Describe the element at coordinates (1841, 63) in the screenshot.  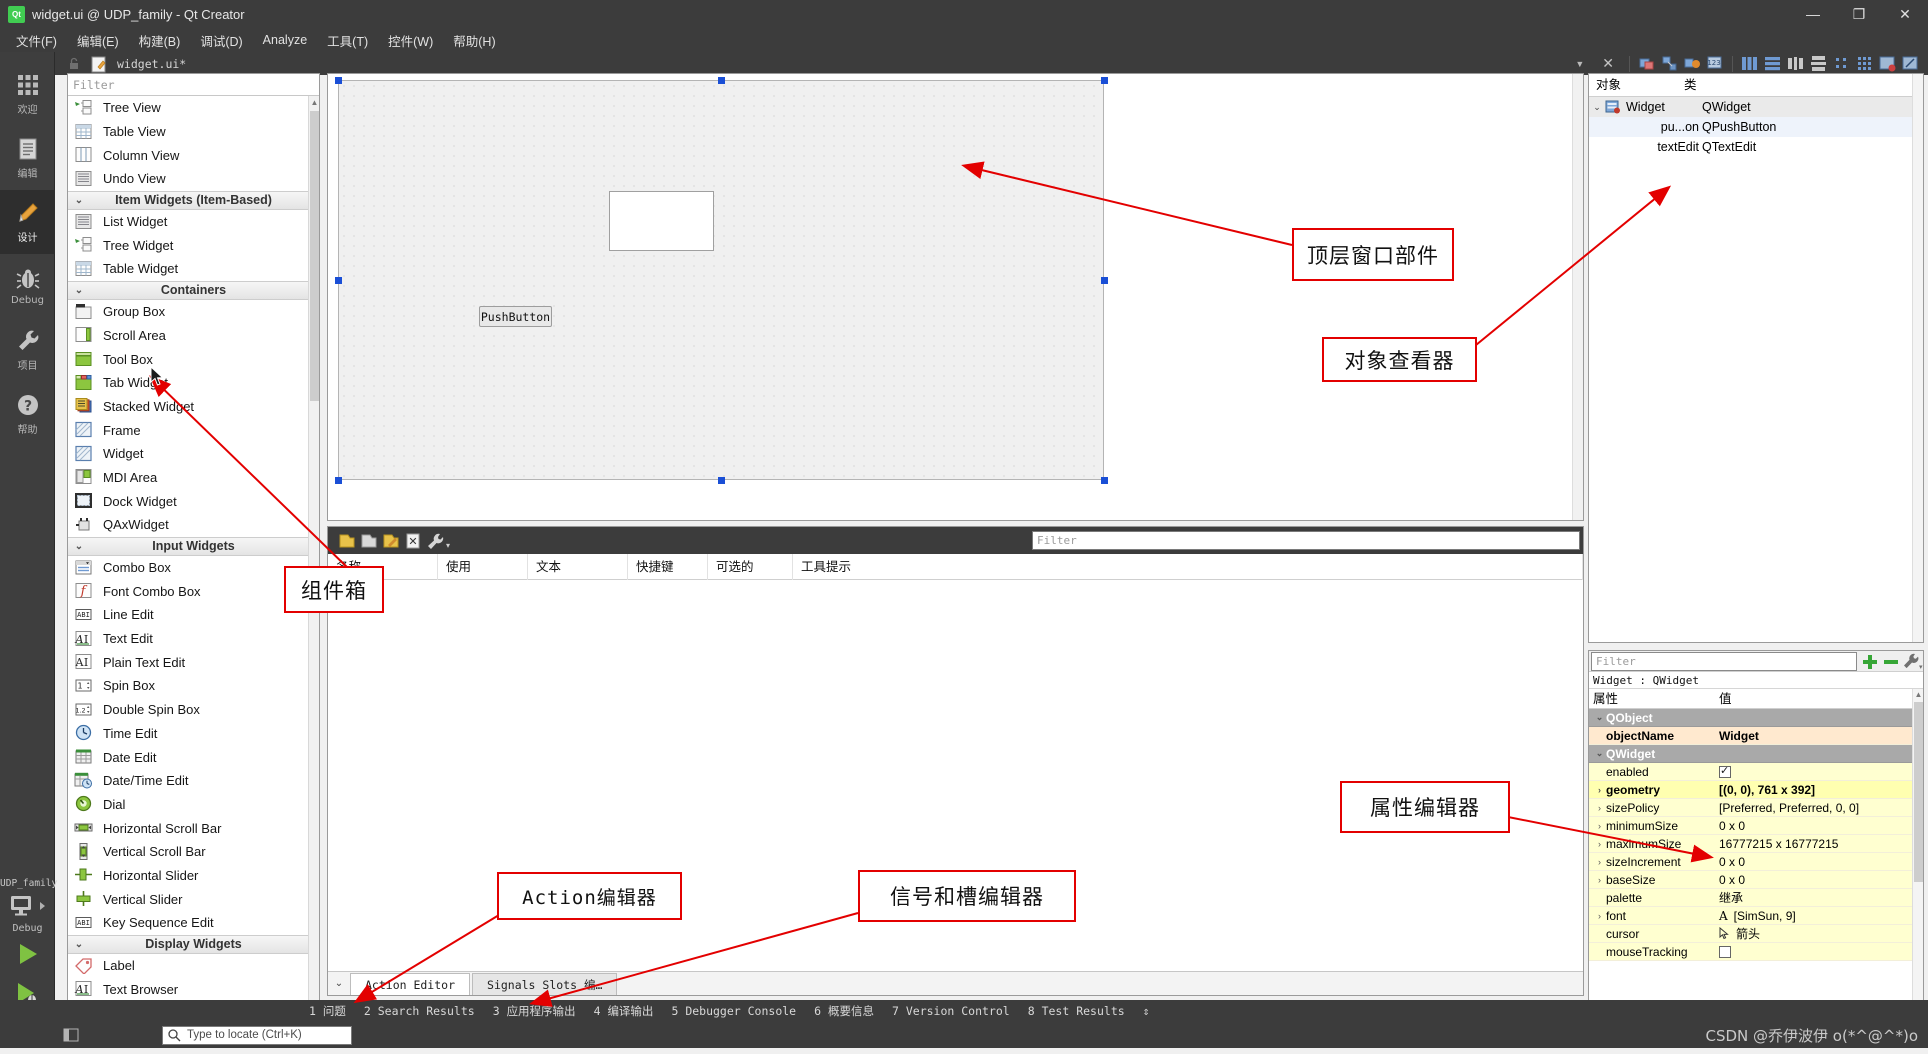
I see `layout-form-icon` at that location.